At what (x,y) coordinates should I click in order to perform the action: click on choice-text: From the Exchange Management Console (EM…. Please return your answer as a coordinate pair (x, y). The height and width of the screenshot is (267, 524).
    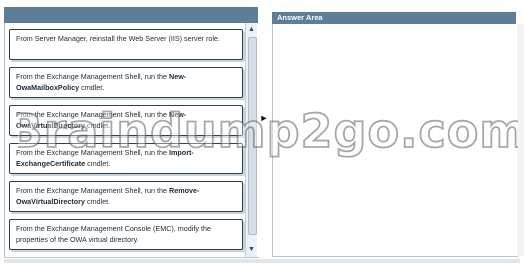
    Looking at the image, I should click on (113, 234).